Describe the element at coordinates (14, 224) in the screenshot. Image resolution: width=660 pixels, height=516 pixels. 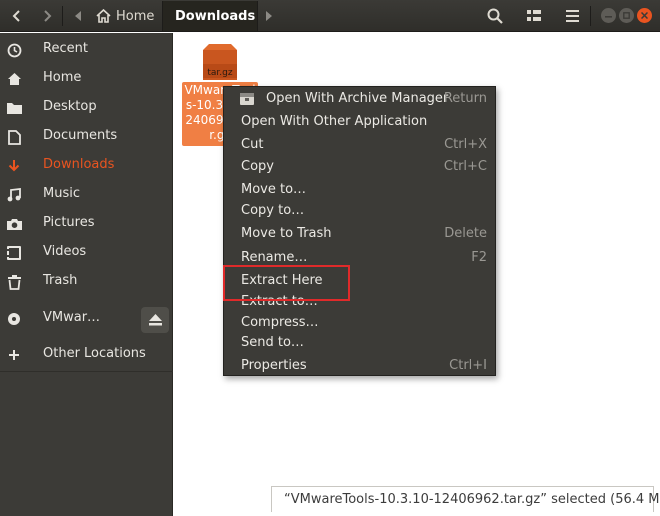
I see `camera-icon` at that location.